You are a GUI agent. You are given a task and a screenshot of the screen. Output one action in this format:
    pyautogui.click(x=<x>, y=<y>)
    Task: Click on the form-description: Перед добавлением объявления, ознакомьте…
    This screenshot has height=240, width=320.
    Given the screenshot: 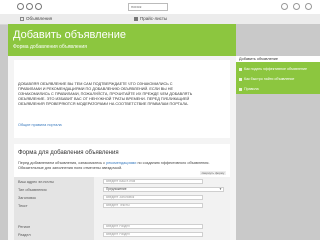 What is the action you would take?
    pyautogui.click(x=114, y=163)
    